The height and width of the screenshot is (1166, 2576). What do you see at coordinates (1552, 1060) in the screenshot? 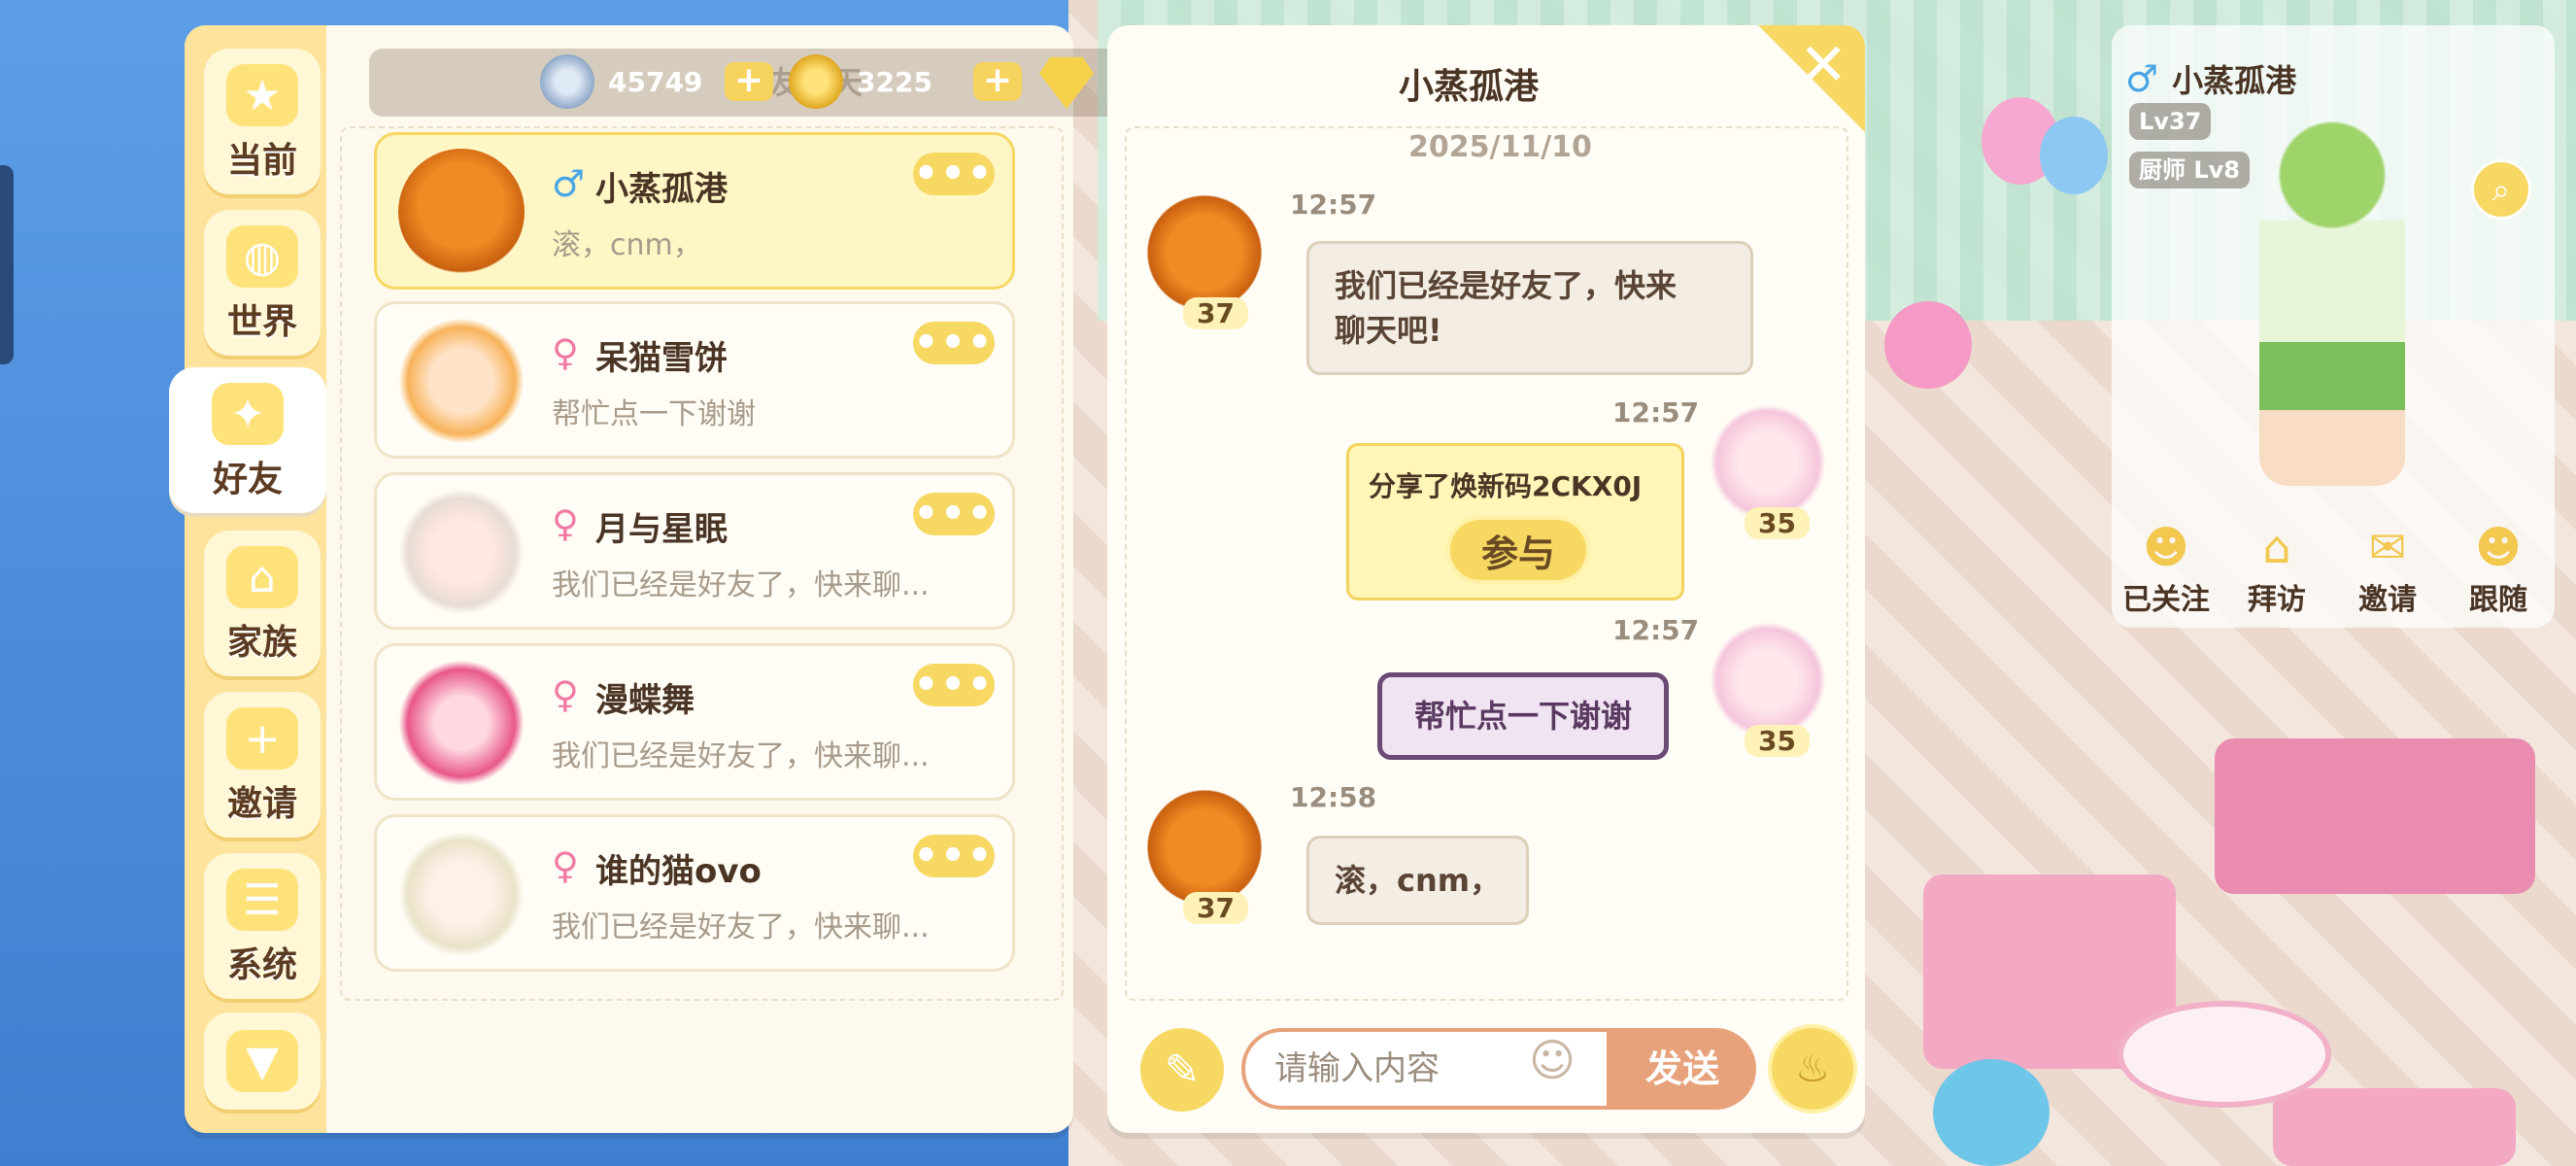
I see `emoji-icon: ☺` at bounding box center [1552, 1060].